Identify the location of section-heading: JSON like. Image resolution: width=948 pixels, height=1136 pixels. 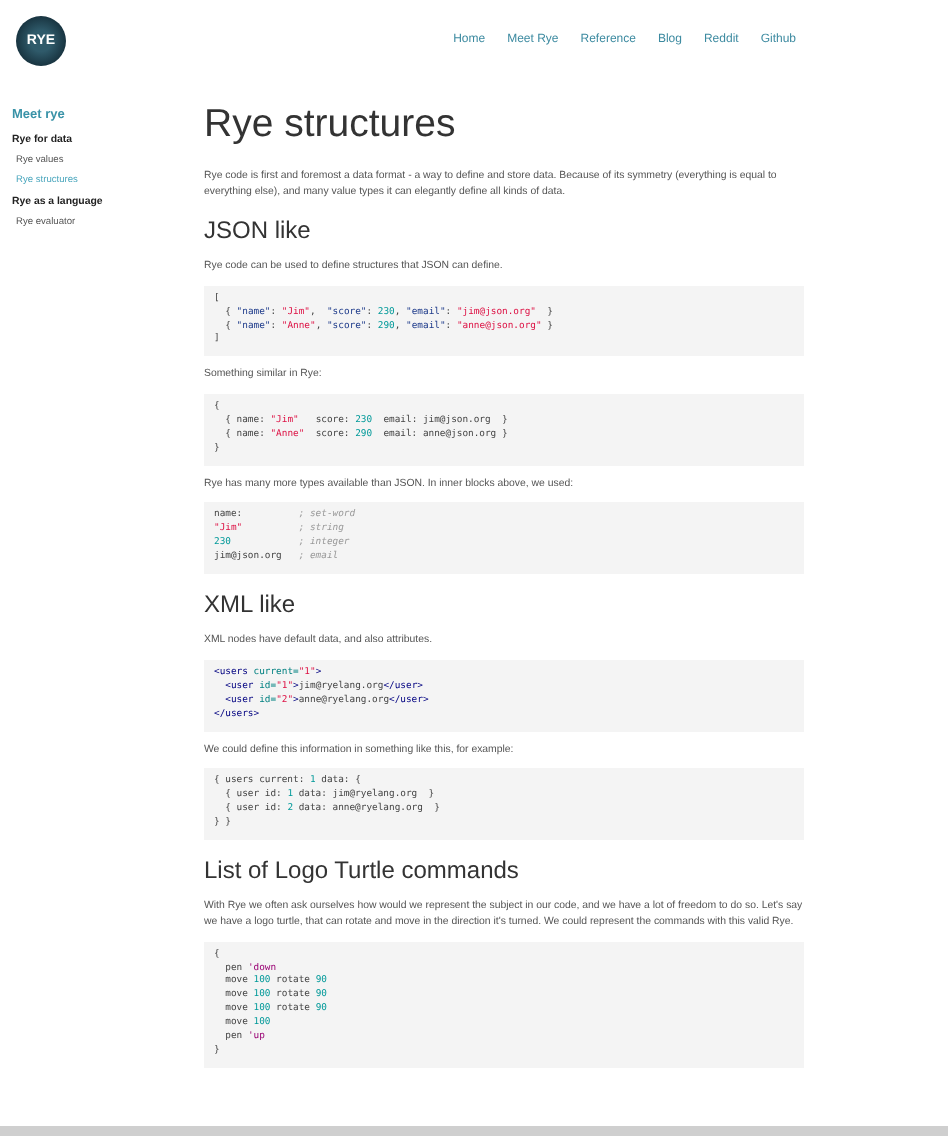
(257, 231).